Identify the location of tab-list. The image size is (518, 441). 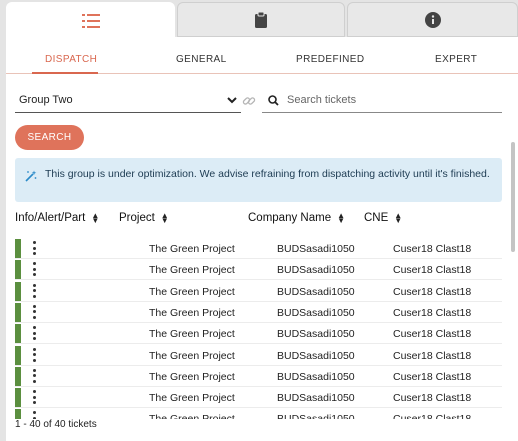
(90, 20).